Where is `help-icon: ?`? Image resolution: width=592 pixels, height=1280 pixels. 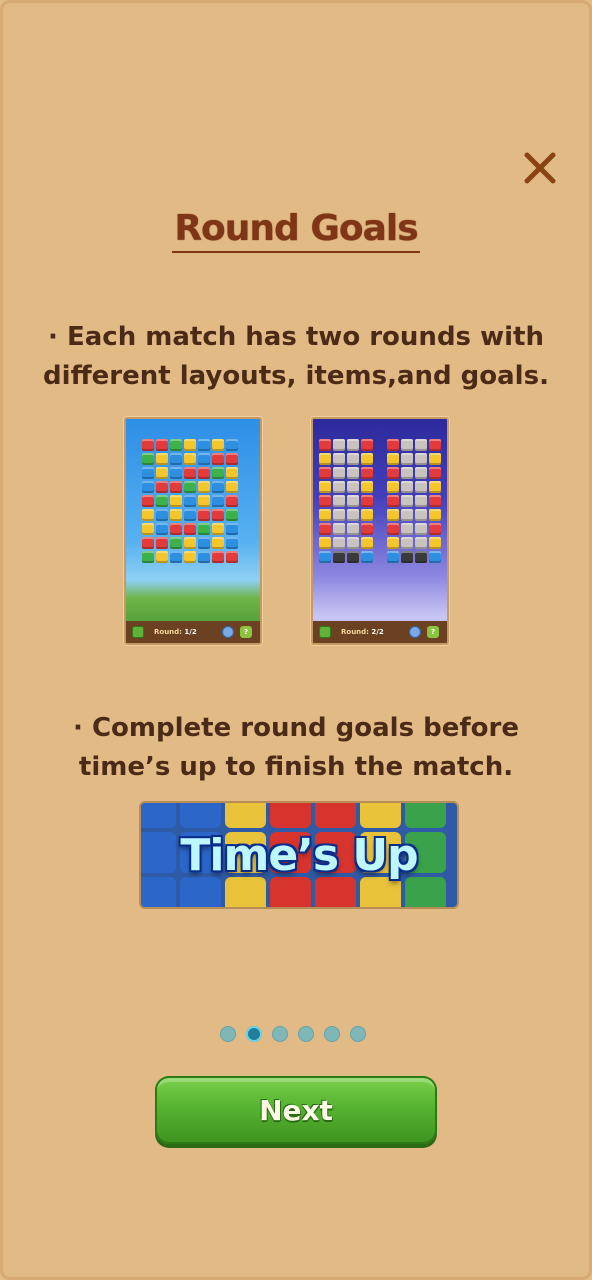
help-icon: ? is located at coordinates (246, 632).